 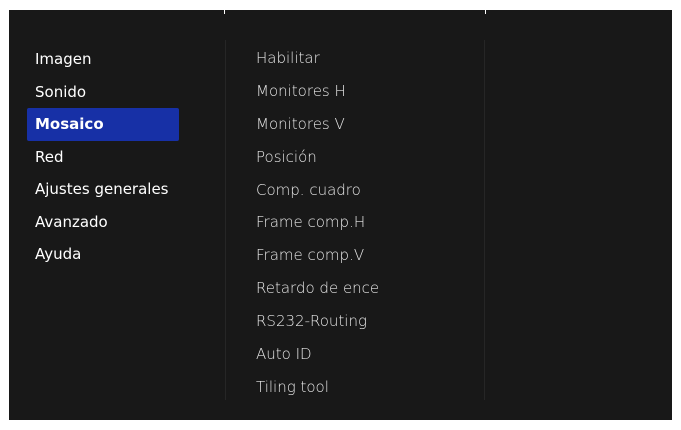 What do you see at coordinates (317, 255) in the screenshot?
I see `submenu-item-frame-comp-v: Frame comp.V` at bounding box center [317, 255].